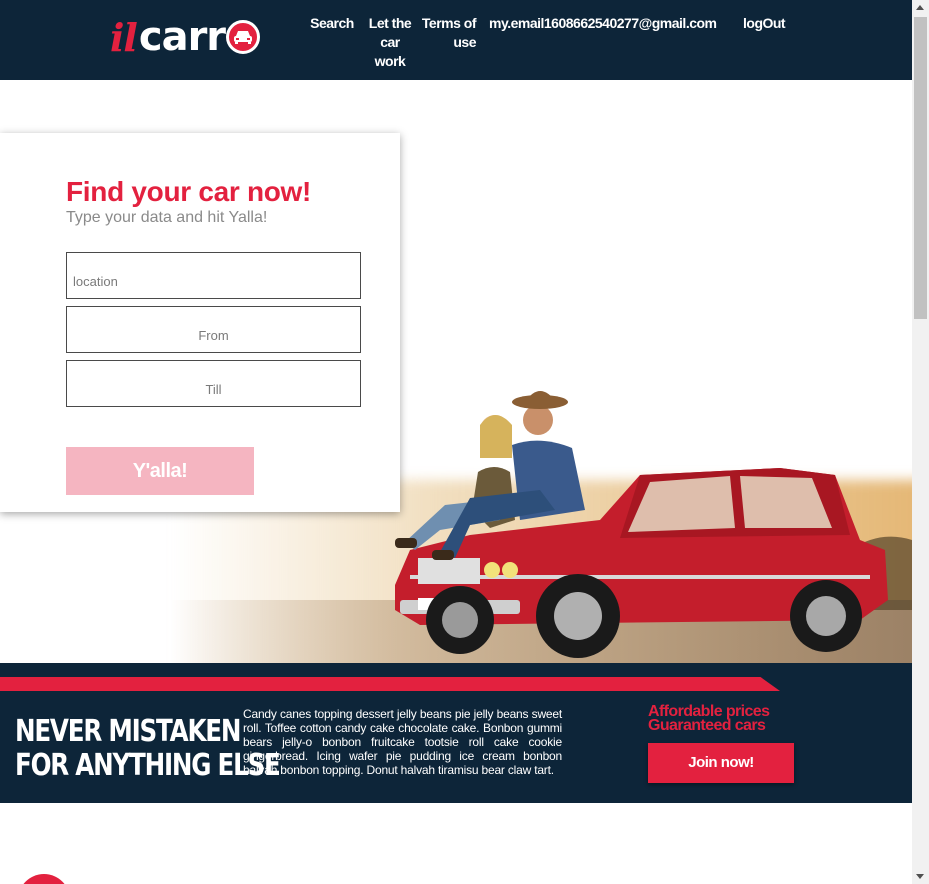 The width and height of the screenshot is (929, 884). Describe the element at coordinates (721, 763) in the screenshot. I see `join-now-button: Join now!` at that location.